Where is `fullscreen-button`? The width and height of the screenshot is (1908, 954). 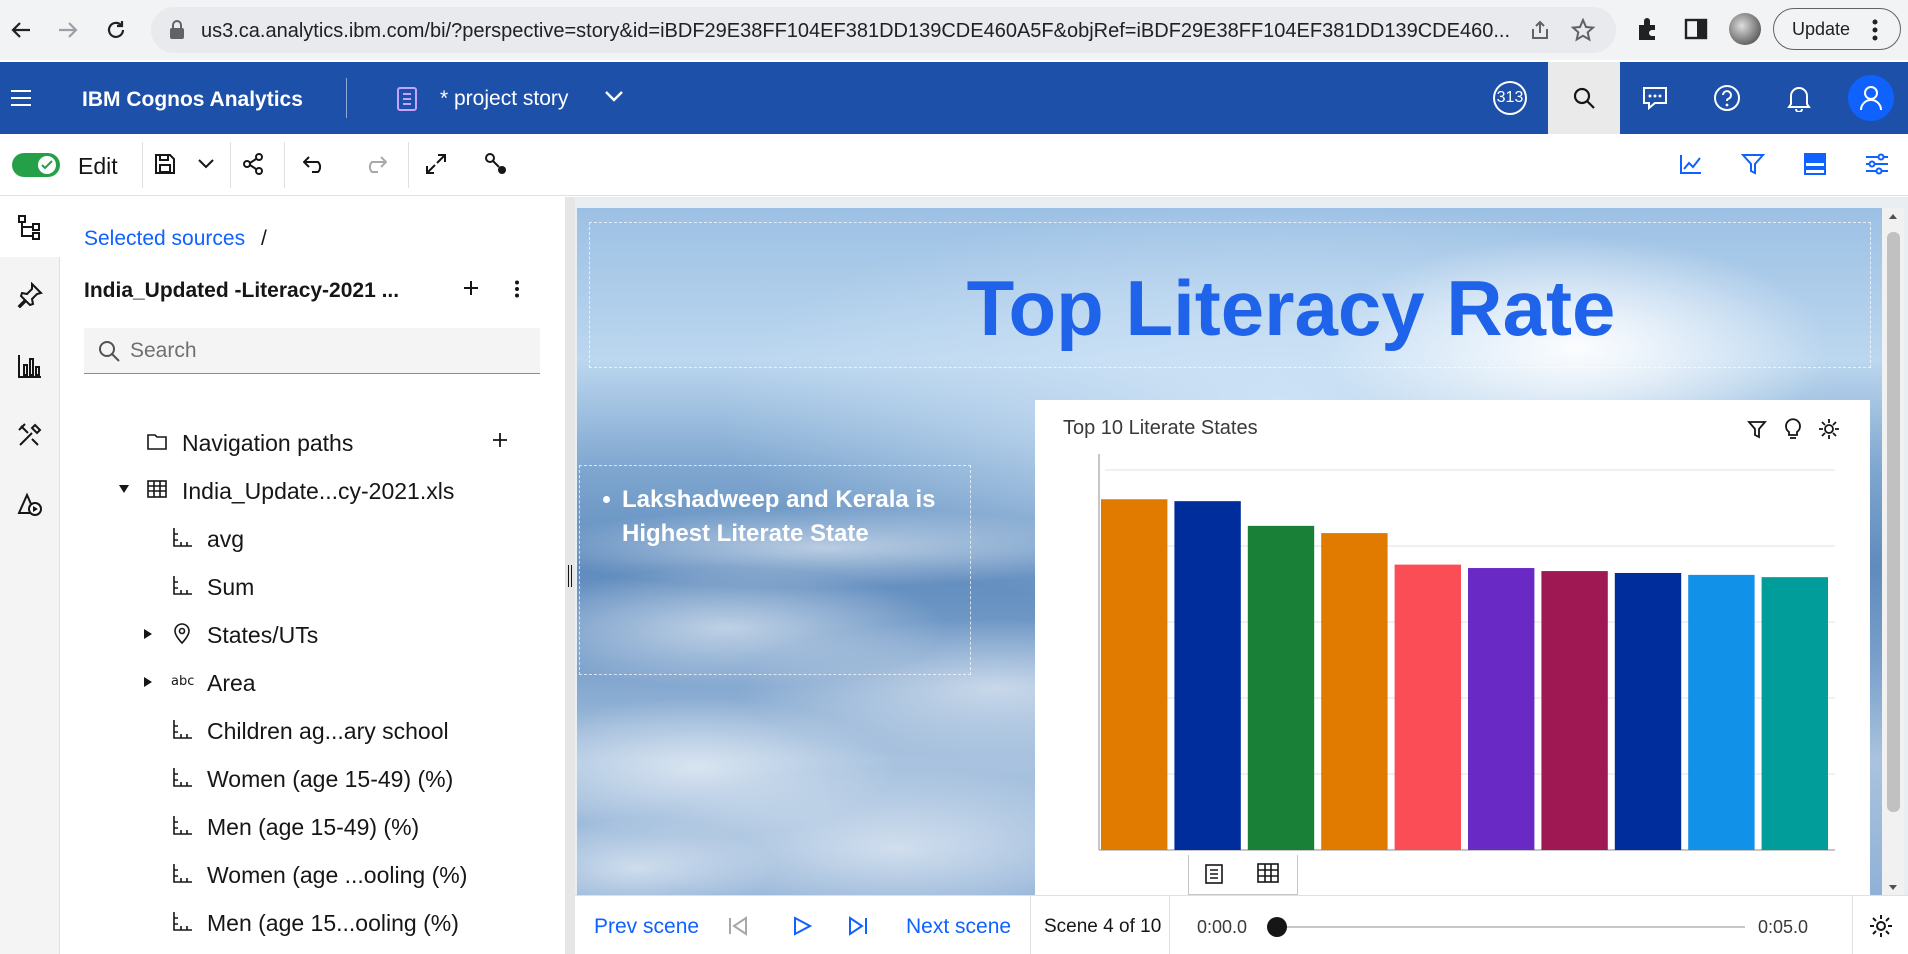 fullscreen-button is located at coordinates (436, 164).